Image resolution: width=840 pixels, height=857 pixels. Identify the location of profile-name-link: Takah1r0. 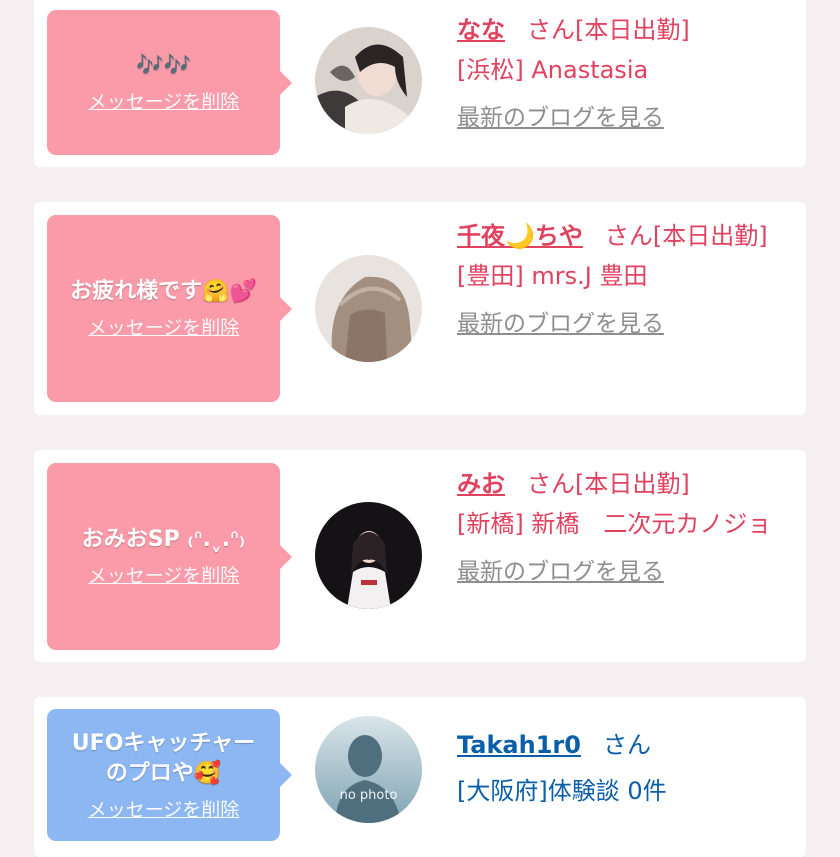
(519, 745).